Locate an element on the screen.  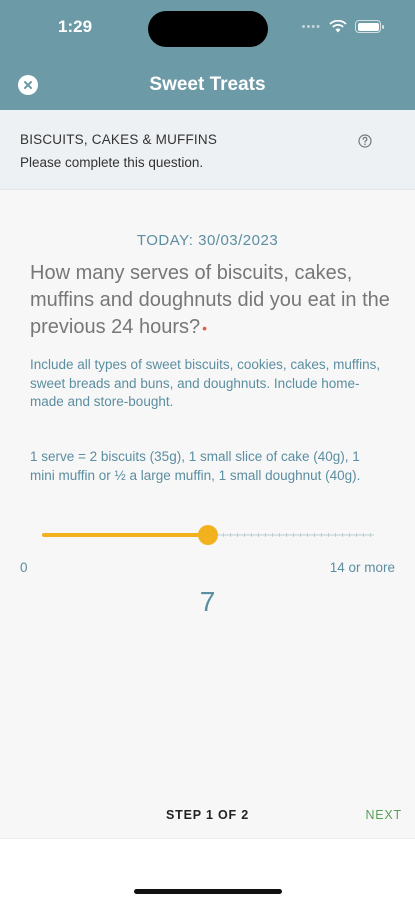
app-header: 1:29 •••• Sweet Treats is located at coordinates (207, 55).